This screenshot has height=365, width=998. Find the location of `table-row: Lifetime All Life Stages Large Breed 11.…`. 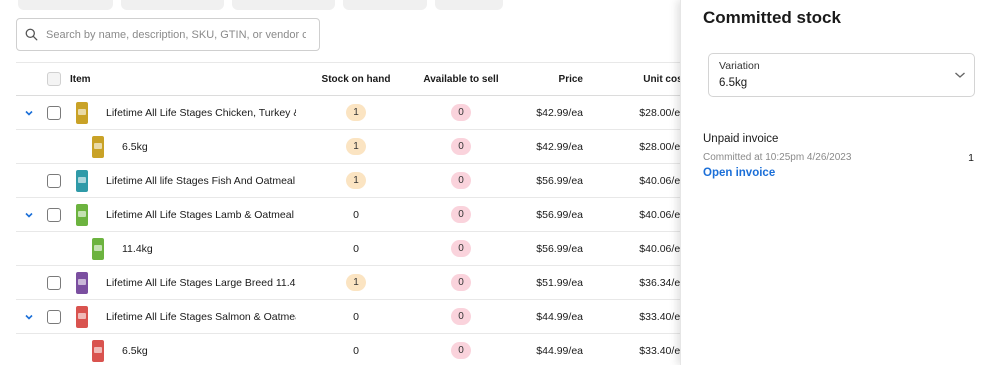

table-row: Lifetime All Life Stages Large Breed 11.… is located at coordinates (351, 283).